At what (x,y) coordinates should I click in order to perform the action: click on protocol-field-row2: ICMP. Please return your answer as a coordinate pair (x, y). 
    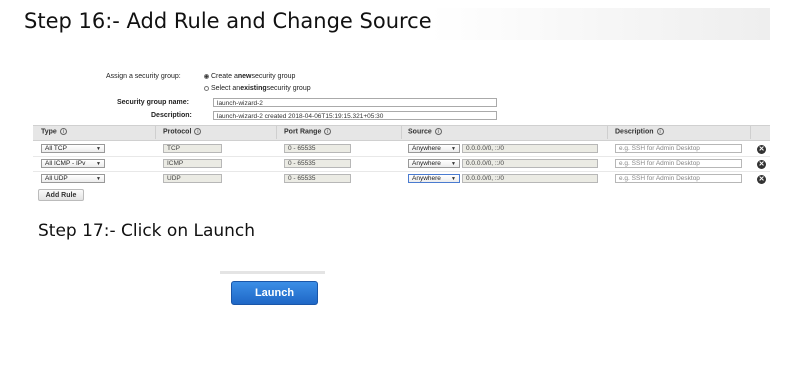
    Looking at the image, I should click on (192, 163).